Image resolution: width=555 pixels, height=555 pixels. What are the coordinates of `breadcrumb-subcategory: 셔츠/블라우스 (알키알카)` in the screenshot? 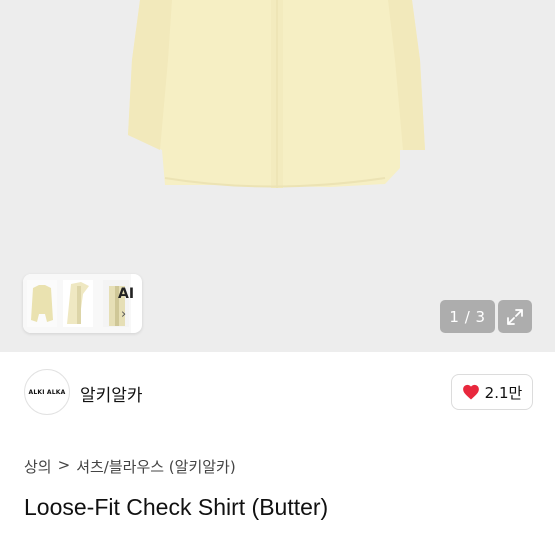 It's located at (156, 466).